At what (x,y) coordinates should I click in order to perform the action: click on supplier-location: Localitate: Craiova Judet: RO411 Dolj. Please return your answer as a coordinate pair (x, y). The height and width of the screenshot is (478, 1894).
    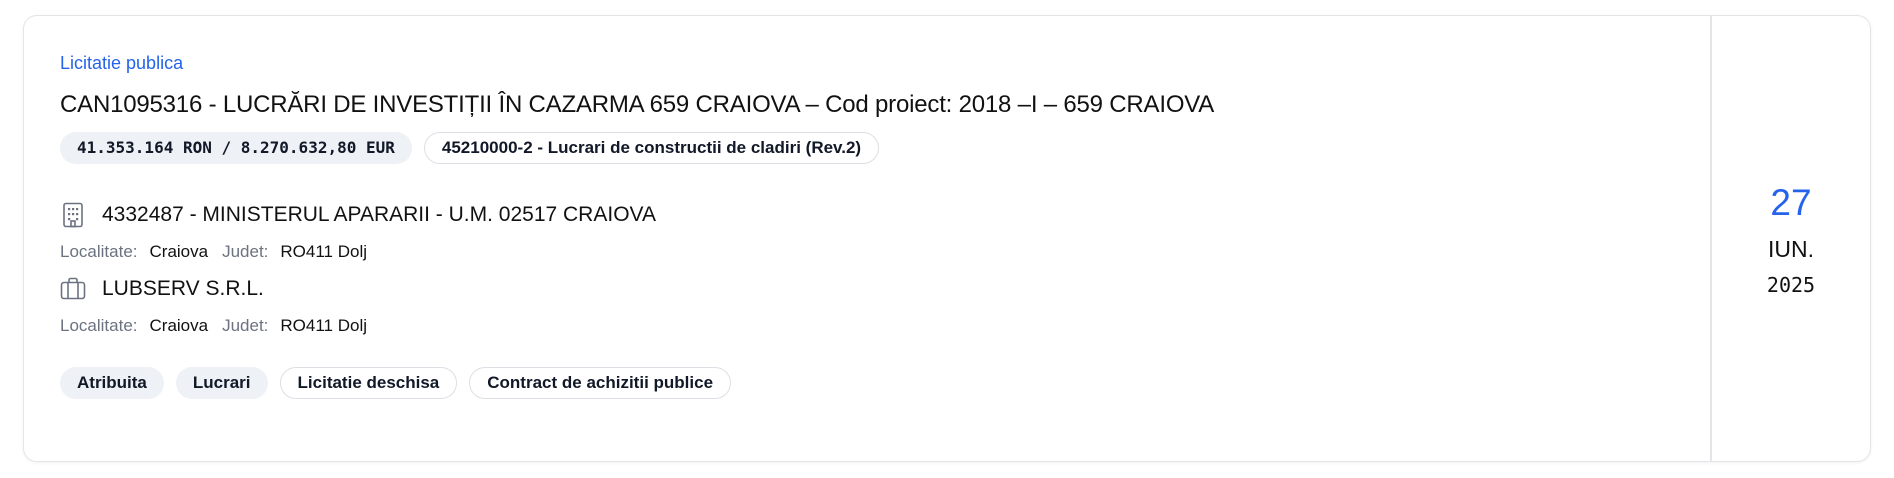
    Looking at the image, I should click on (885, 326).